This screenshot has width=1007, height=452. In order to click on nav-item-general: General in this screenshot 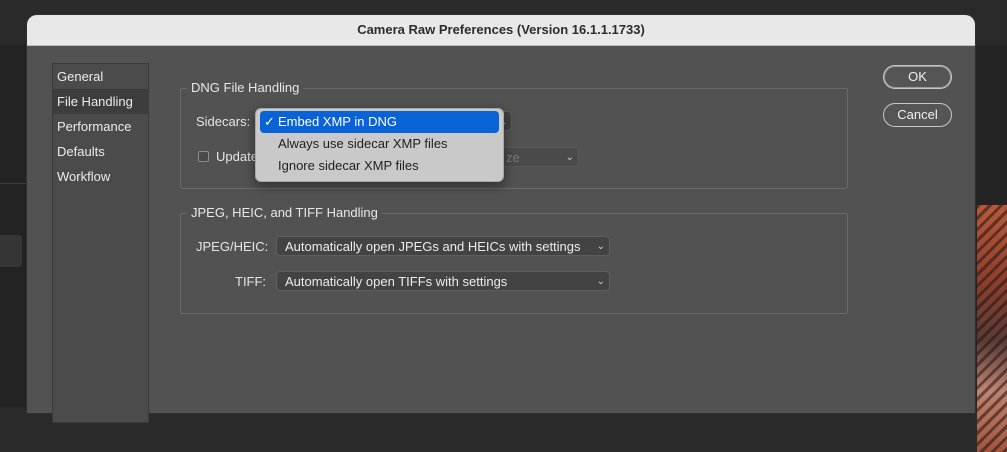, I will do `click(100, 76)`.